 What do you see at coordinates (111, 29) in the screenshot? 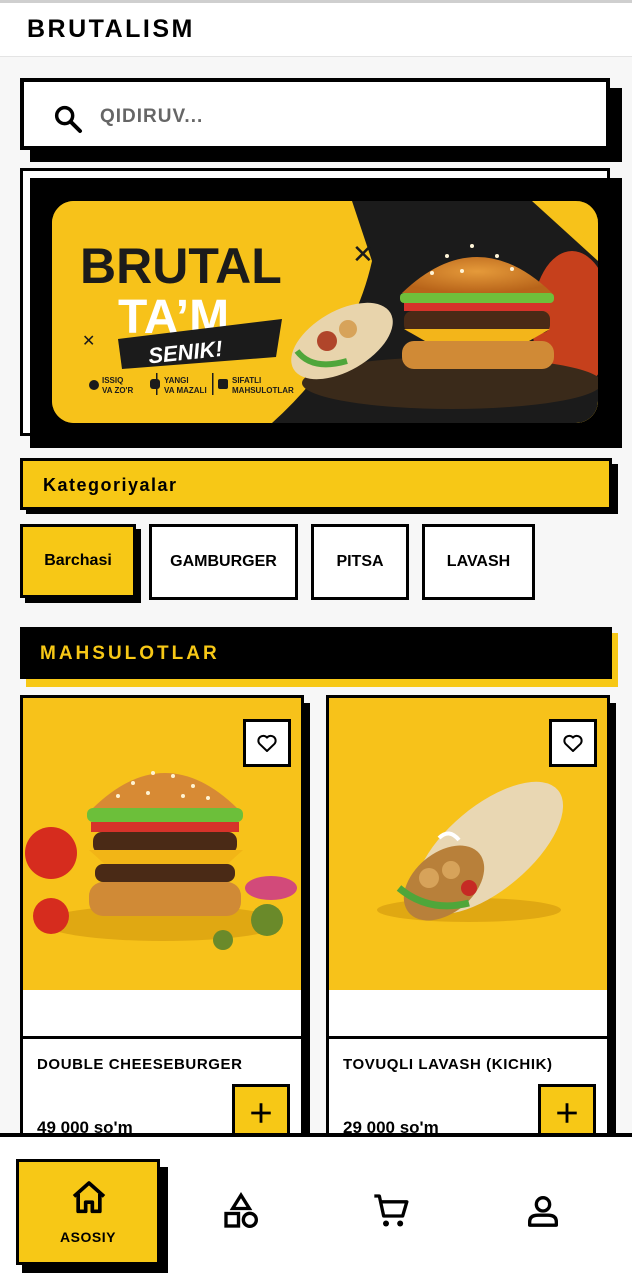
I see `app-title: BRUTALISM` at bounding box center [111, 29].